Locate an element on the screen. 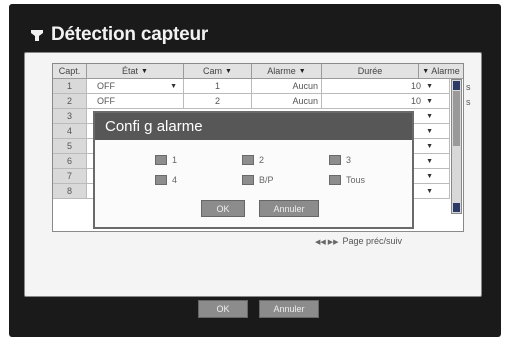 Image resolution: width=509 pixels, height=342 pixels. column-header-label: État is located at coordinates (130, 71).